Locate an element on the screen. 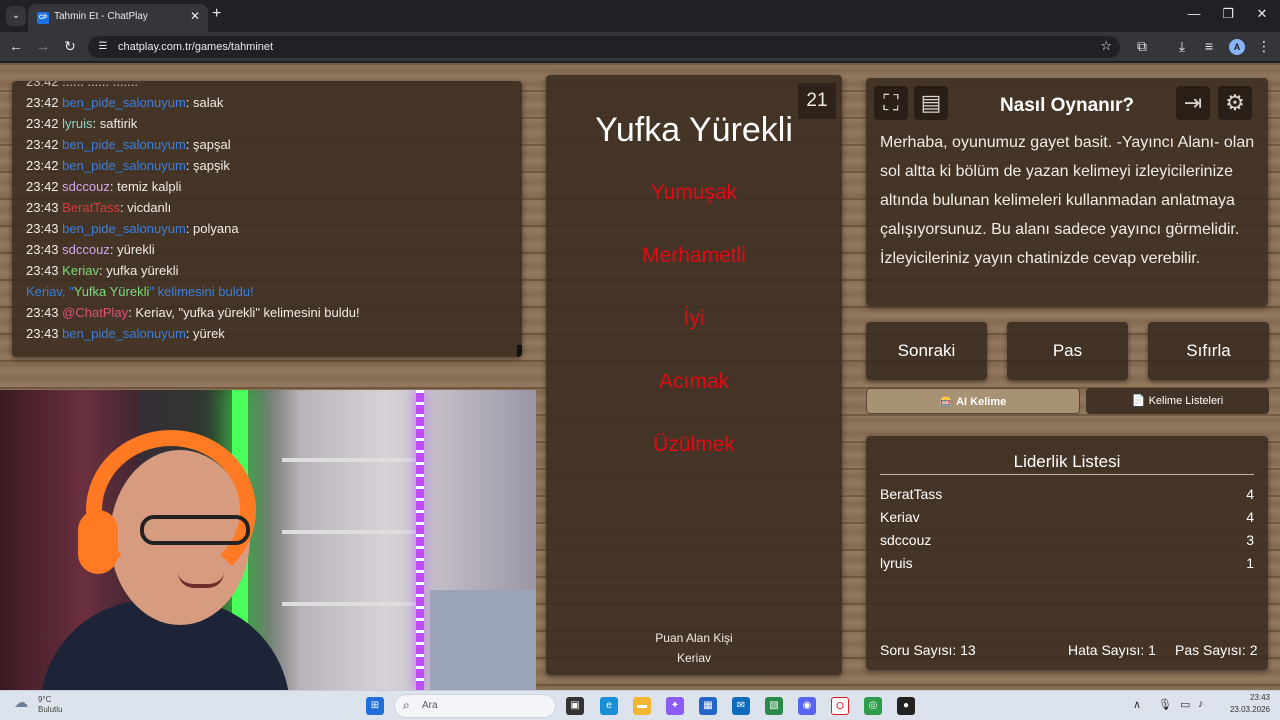  chat-username: @ChatPlay is located at coordinates (95, 312).